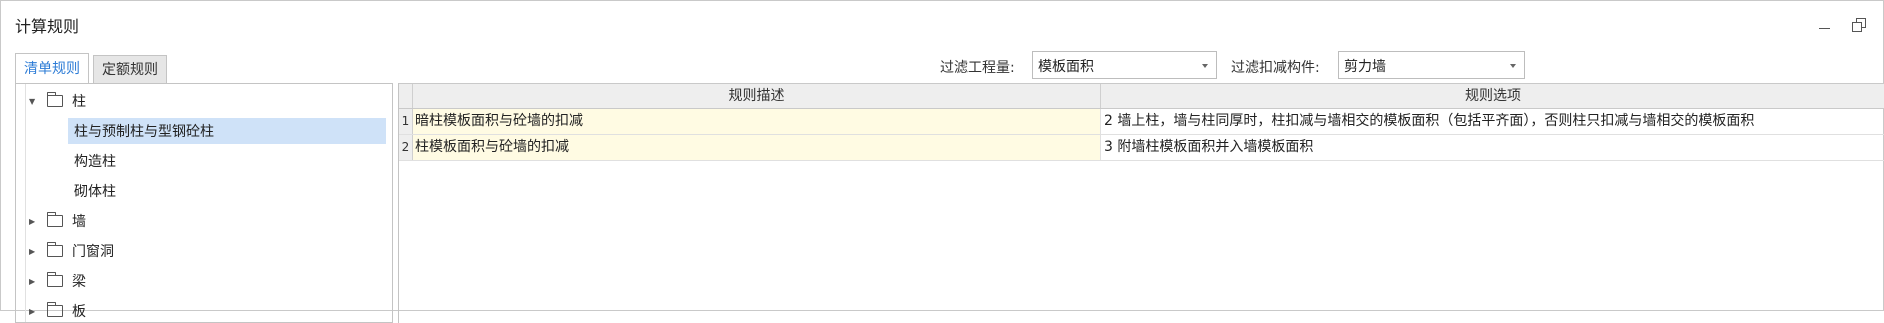 This screenshot has height=323, width=1884. Describe the element at coordinates (227, 131) in the screenshot. I see `tree-item-column-precast-steel: 柱与预制柱与型钢砼柱` at that location.